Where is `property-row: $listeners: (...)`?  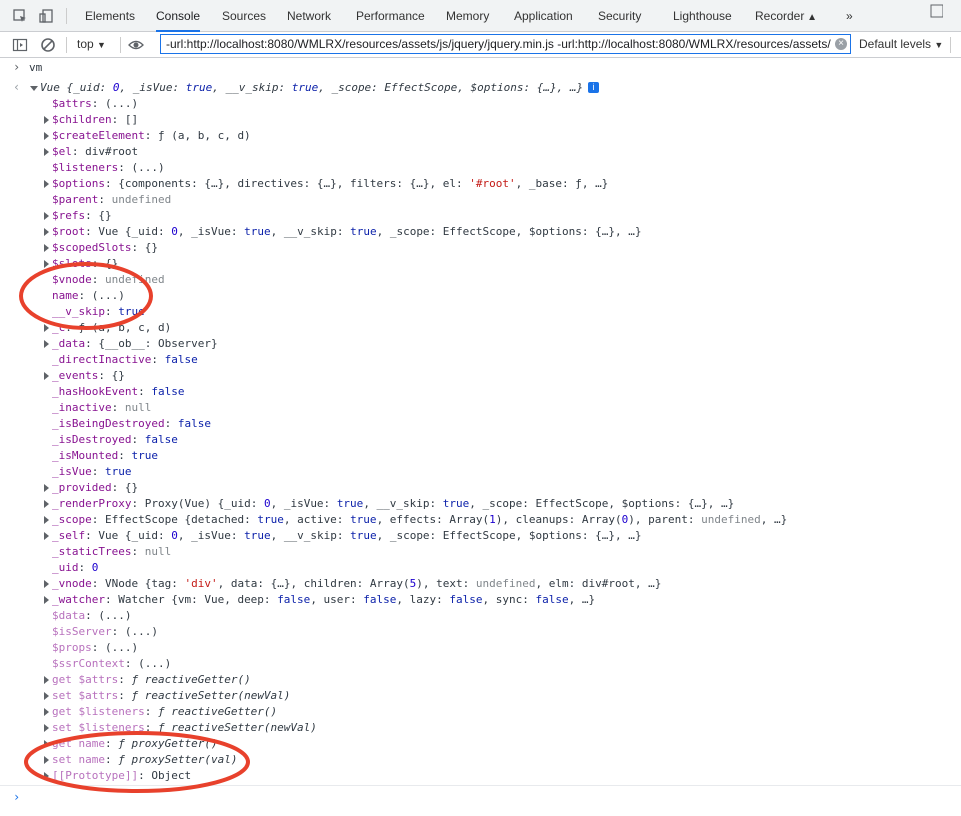
property-row: $listeners: (...) is located at coordinates (480, 168).